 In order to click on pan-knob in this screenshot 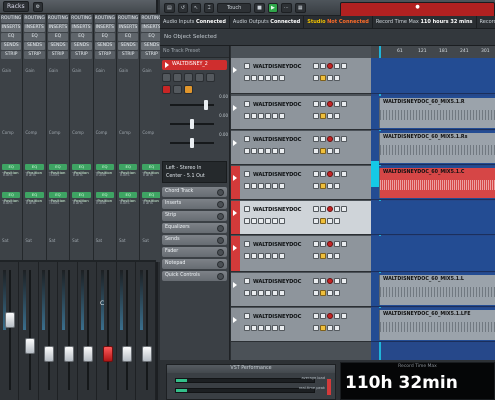, I will do `click(192, 124)`.